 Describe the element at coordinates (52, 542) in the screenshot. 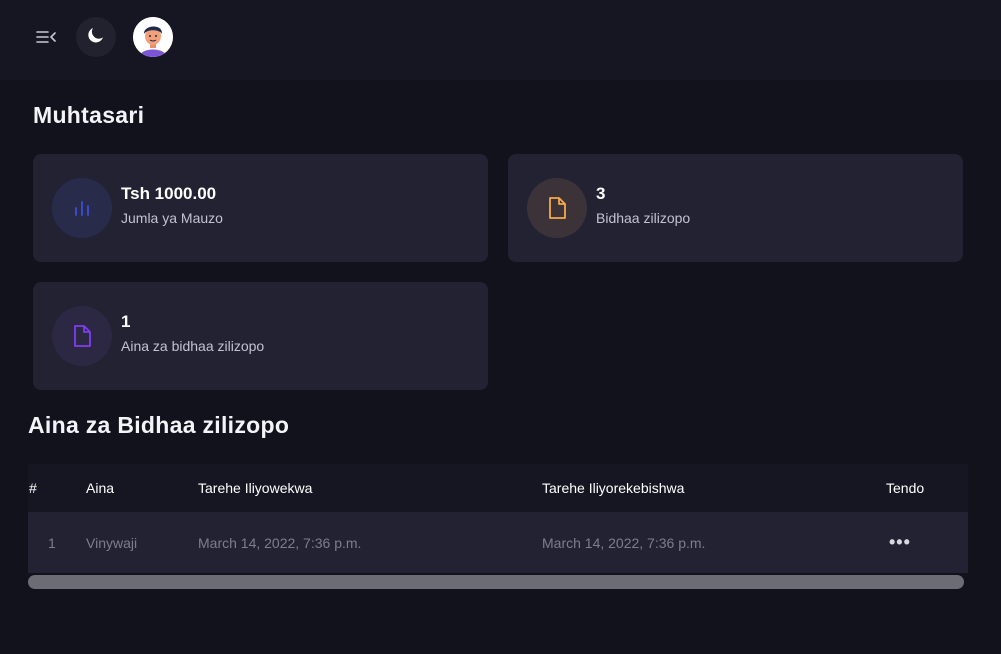

I see `row-number: 1` at that location.